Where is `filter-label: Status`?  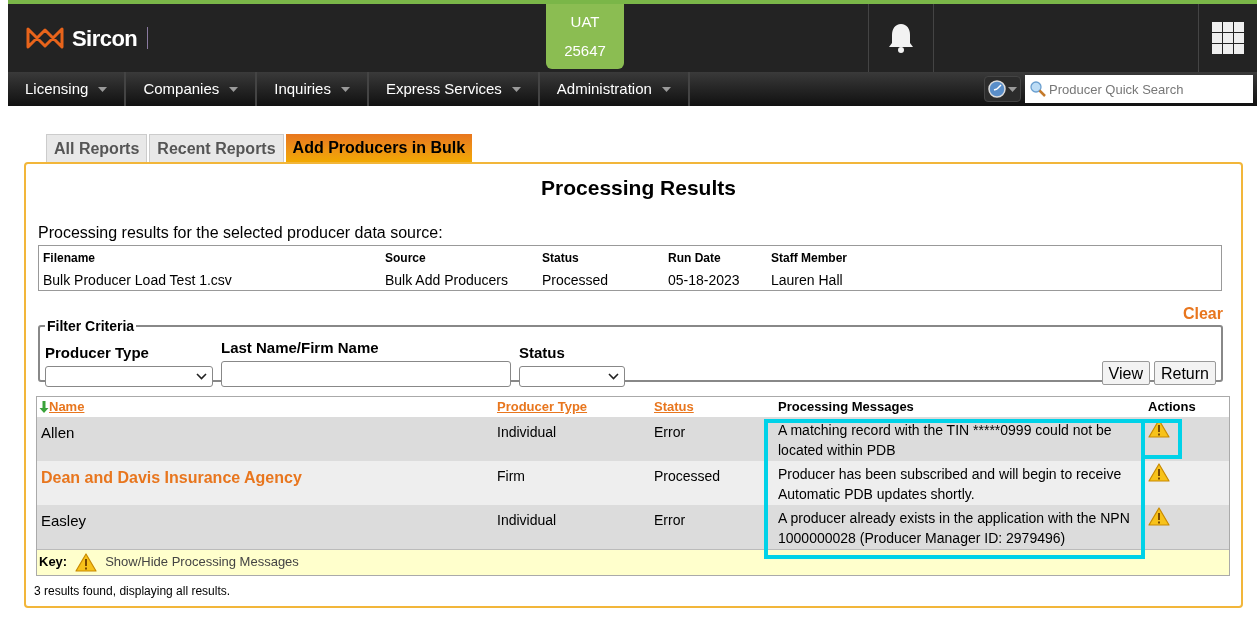 filter-label: Status is located at coordinates (542, 352).